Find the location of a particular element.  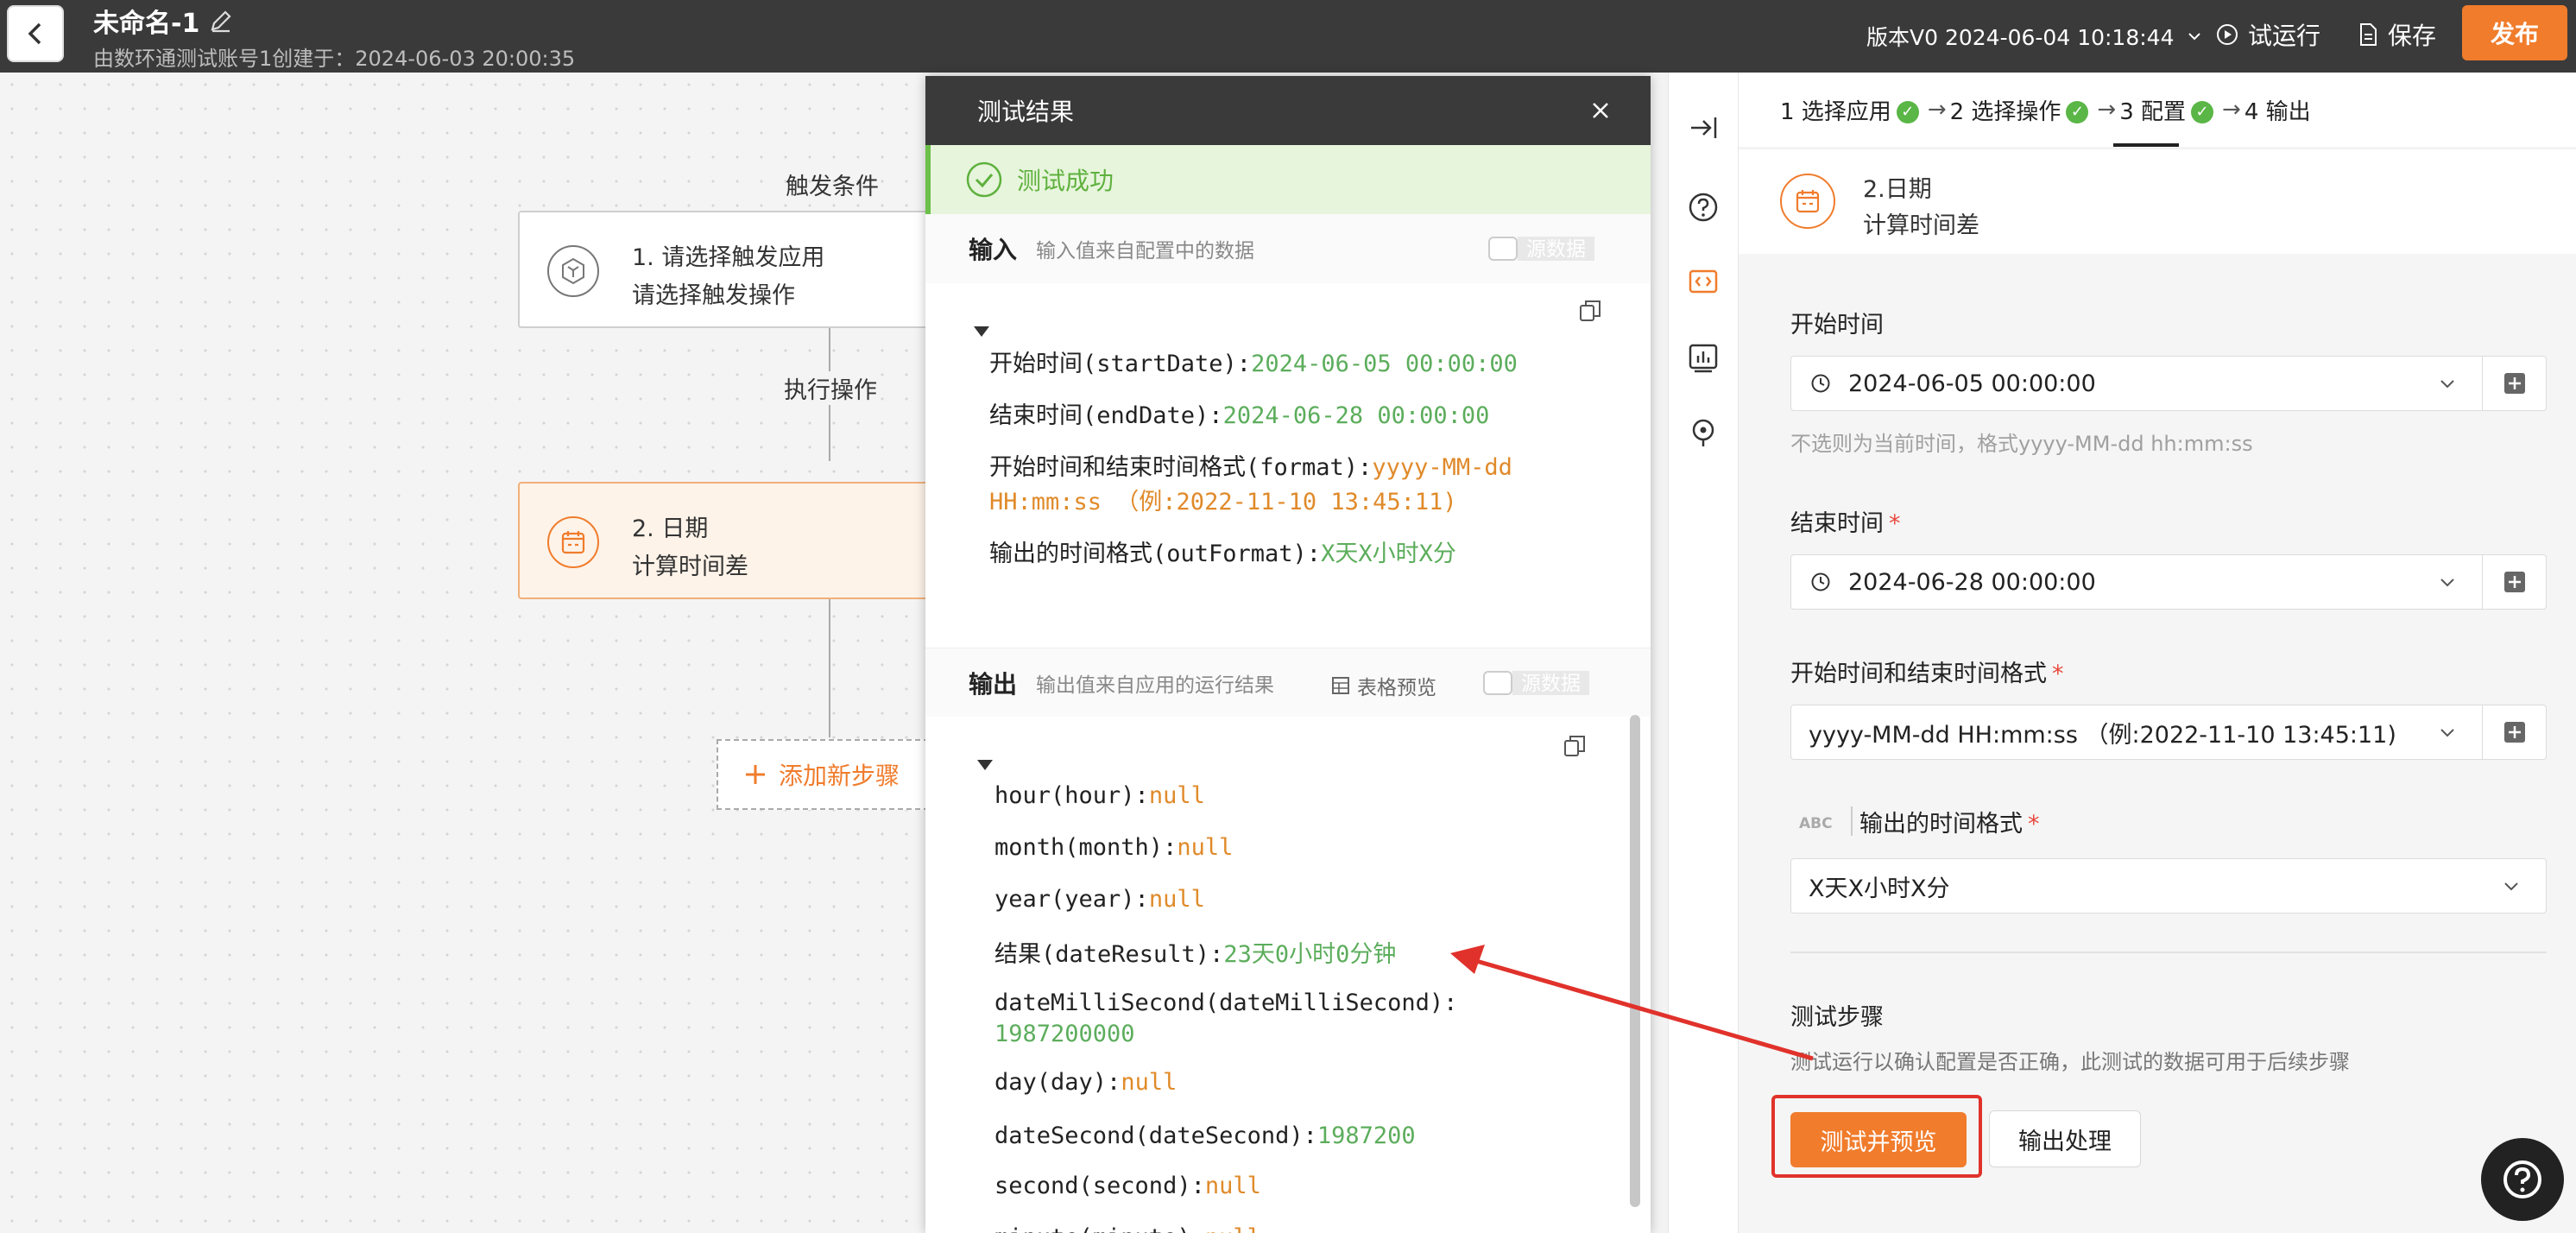

version-select: 版本V0 2024-06-04 10:18:44 is located at coordinates (2034, 36).